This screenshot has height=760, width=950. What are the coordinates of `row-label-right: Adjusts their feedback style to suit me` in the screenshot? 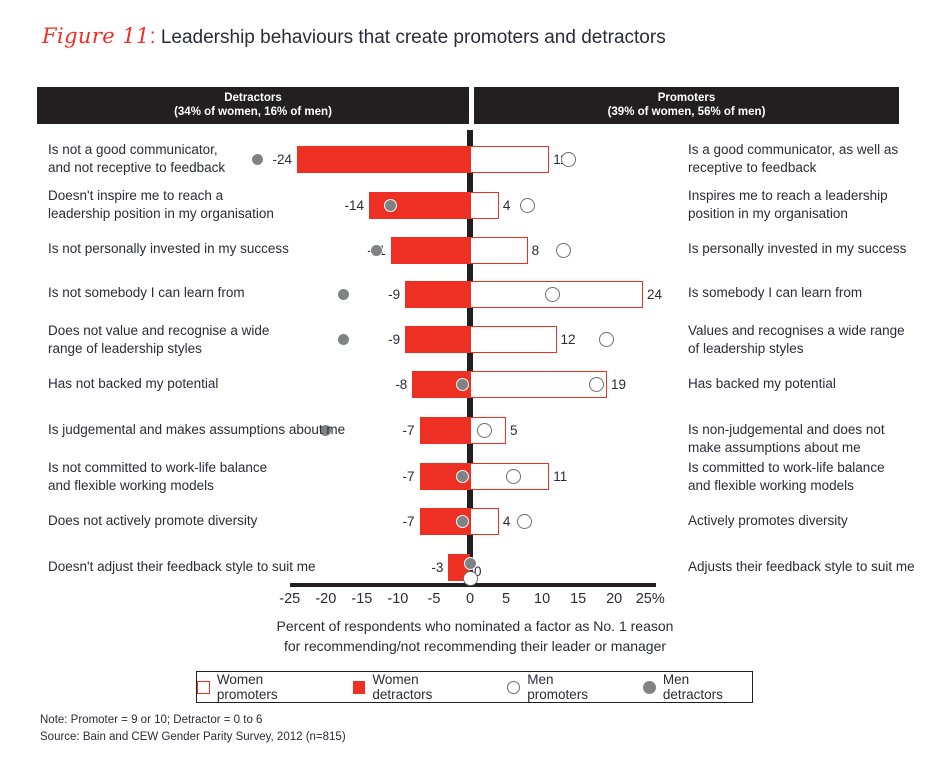 It's located at (815, 567).